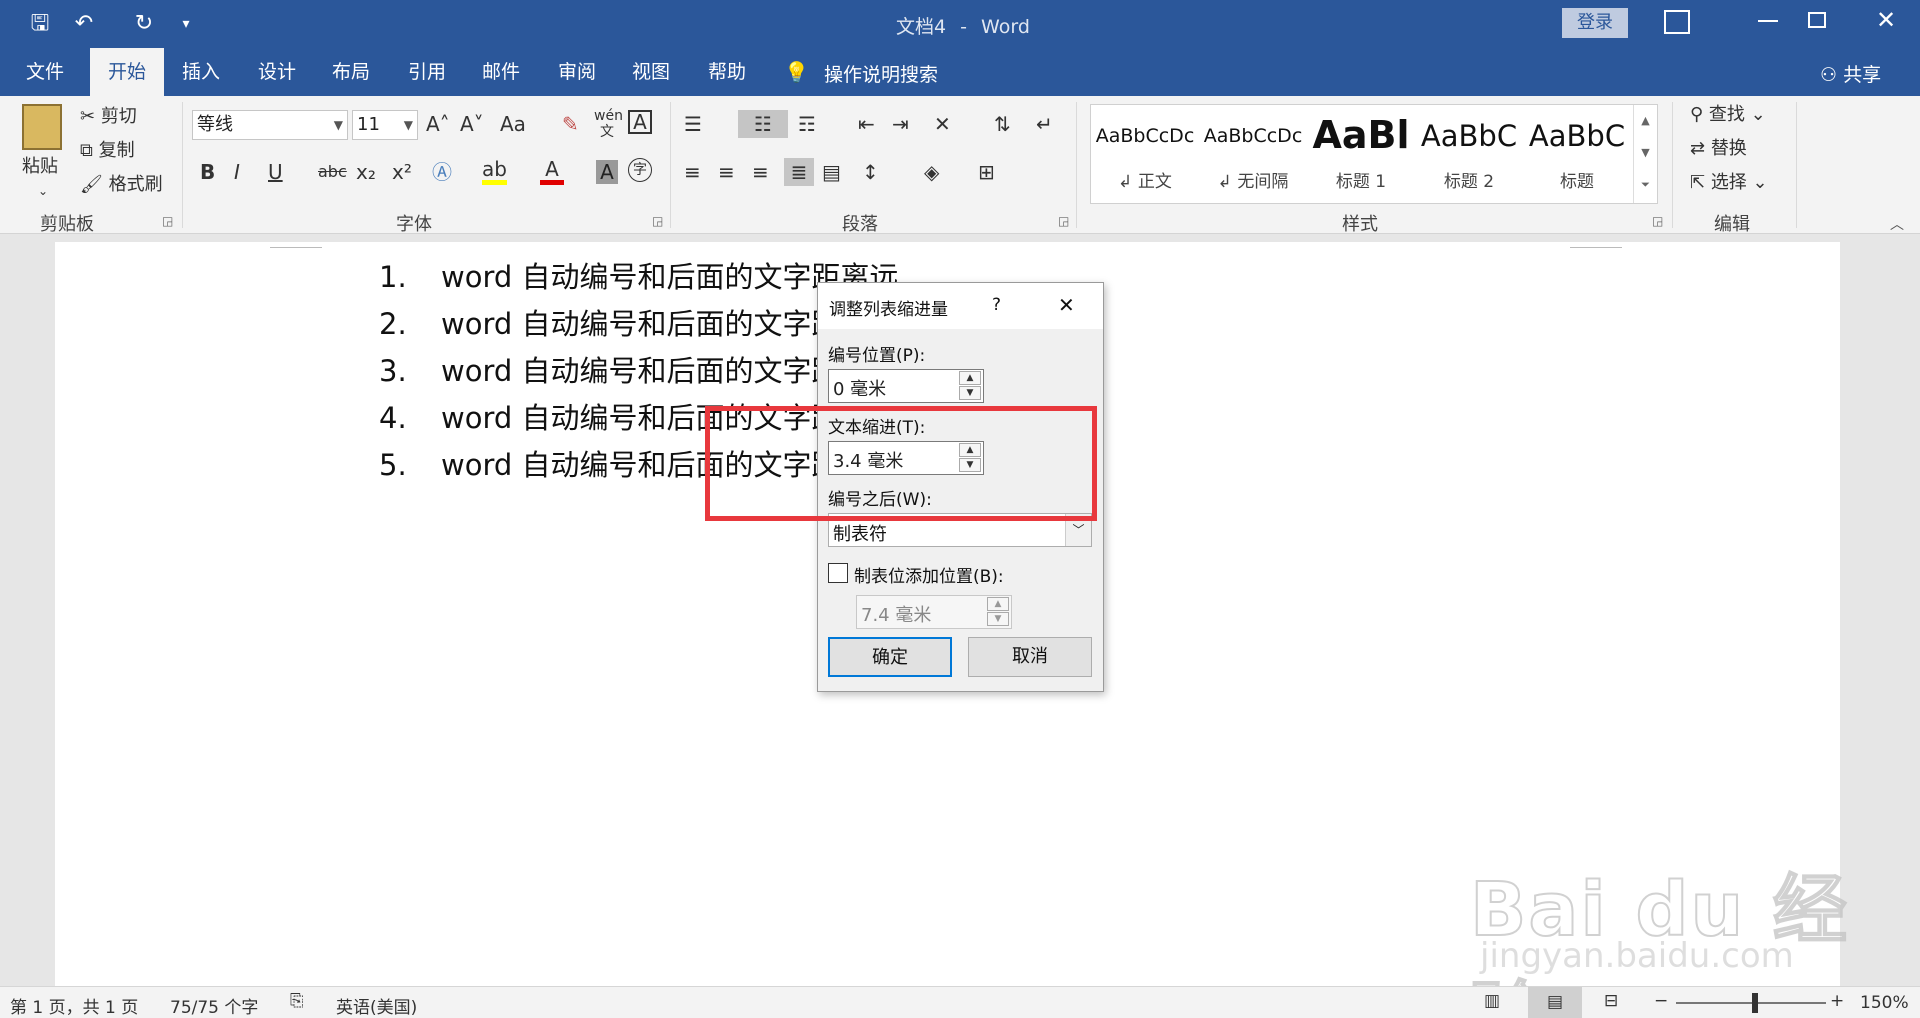  I want to click on char-border-icon: A, so click(640, 122).